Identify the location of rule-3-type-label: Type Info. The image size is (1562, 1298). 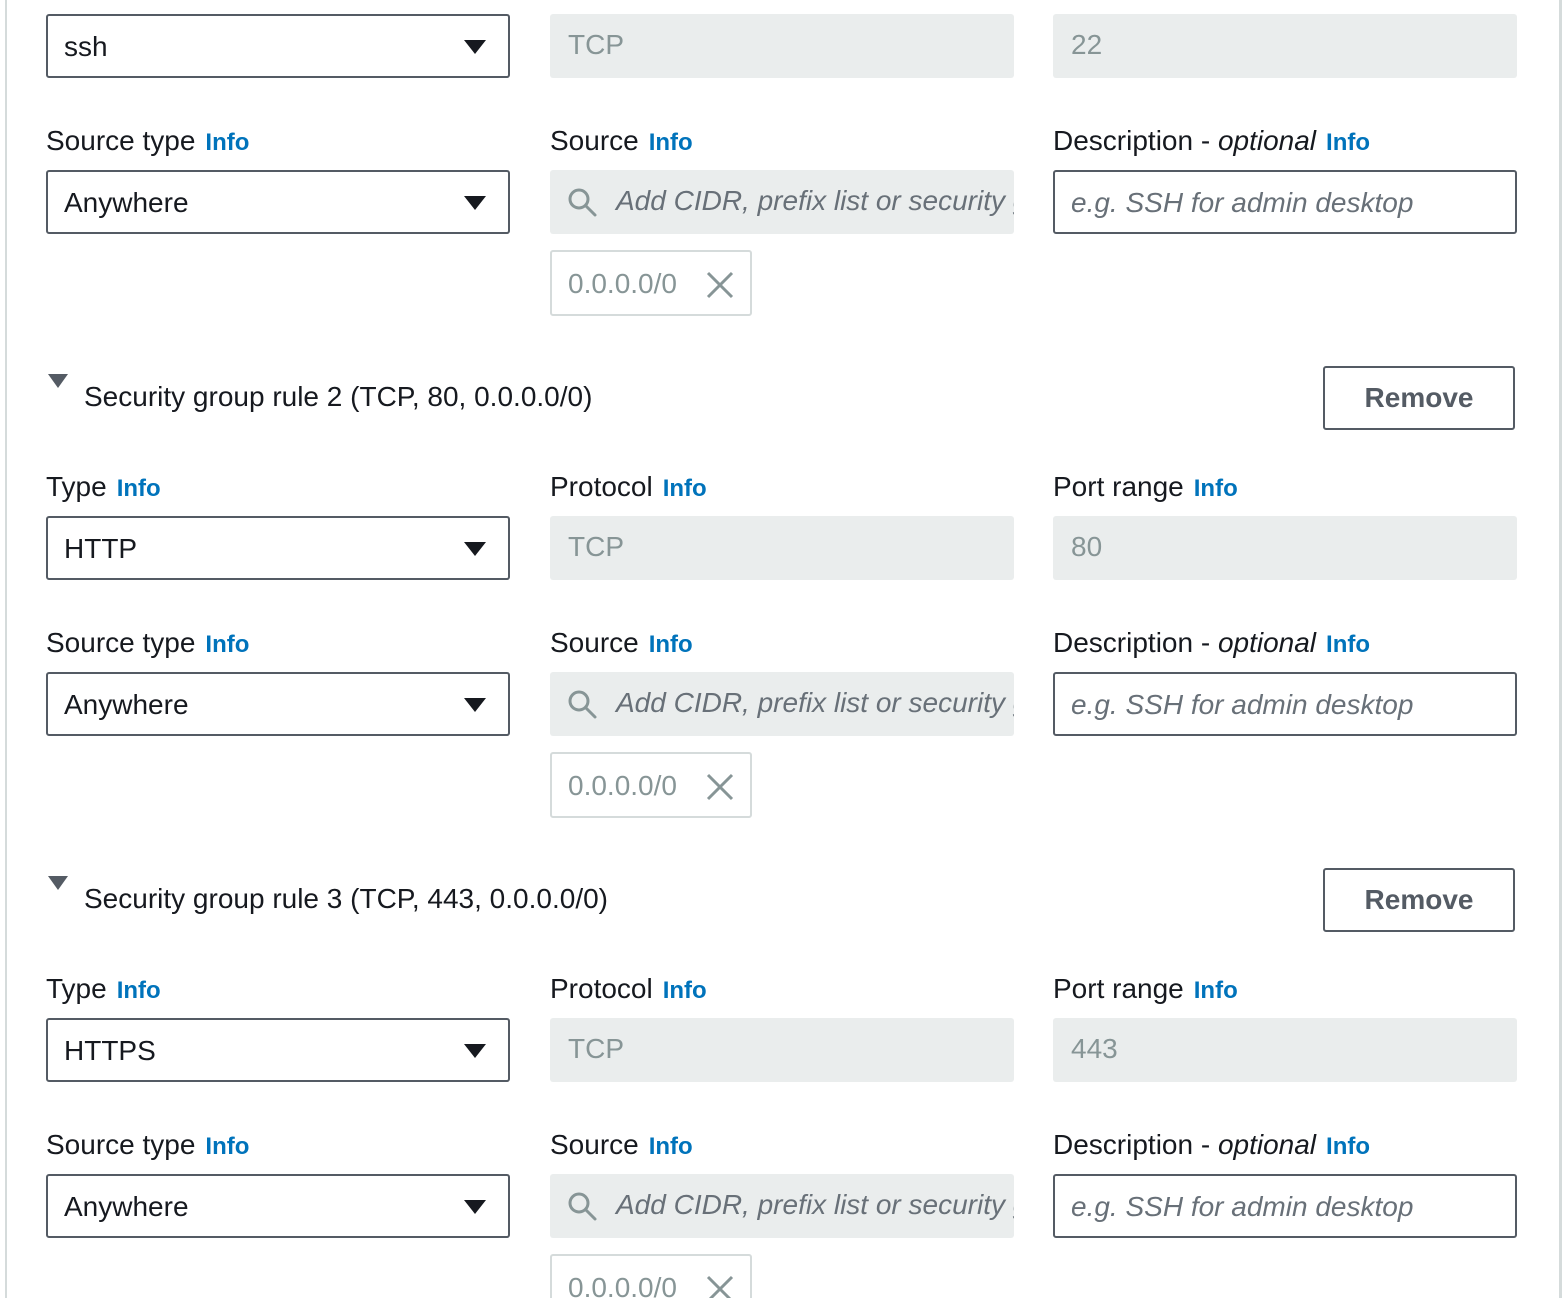
(103, 990).